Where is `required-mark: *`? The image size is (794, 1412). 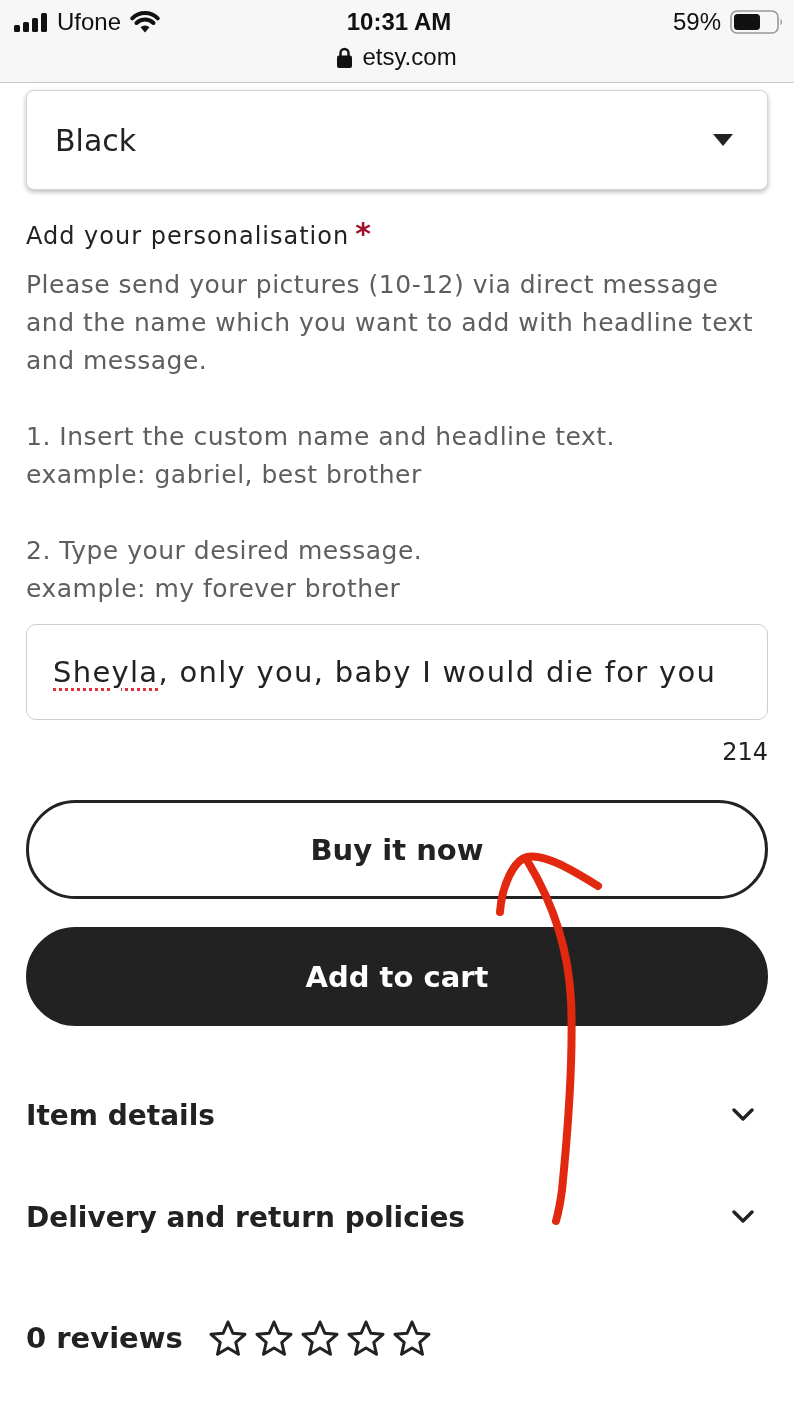 required-mark: * is located at coordinates (363, 234).